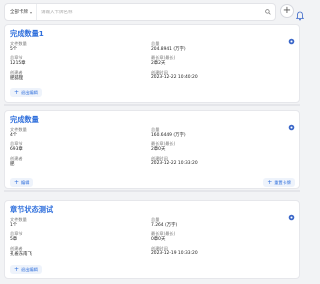  Describe the element at coordinates (25, 182) in the screenshot. I see `button-label: 编辑` at that location.